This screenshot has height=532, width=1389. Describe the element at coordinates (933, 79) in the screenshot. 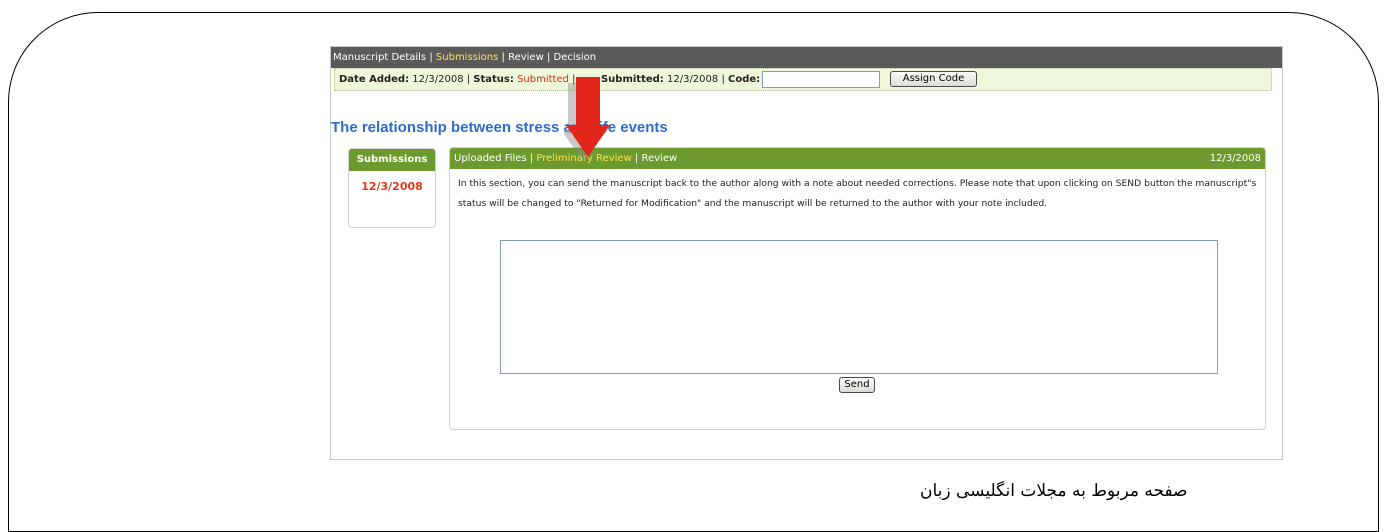

I see `assign-code-button: Assign Code` at that location.